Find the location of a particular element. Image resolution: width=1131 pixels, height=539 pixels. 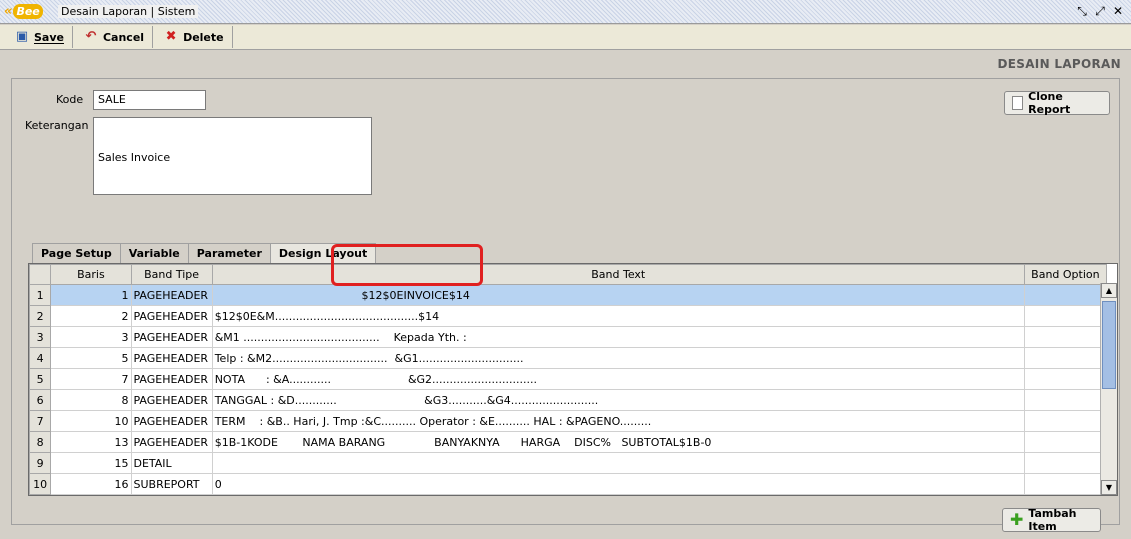

keterangan-textarea: Sales Invoice is located at coordinates (232, 156).